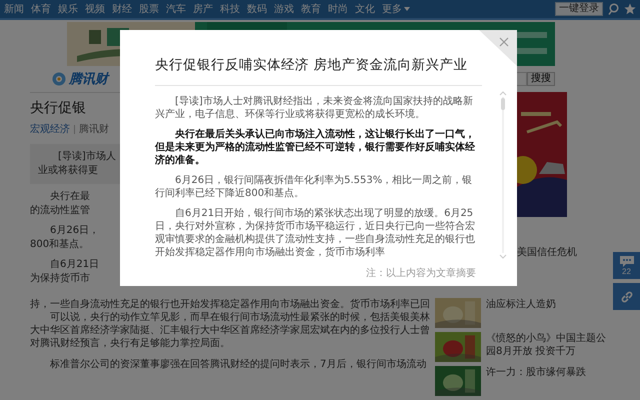 Image resolution: width=640 pixels, height=400 pixels. What do you see at coordinates (50, 129) in the screenshot?
I see `category-link: 宏观经济` at bounding box center [50, 129].